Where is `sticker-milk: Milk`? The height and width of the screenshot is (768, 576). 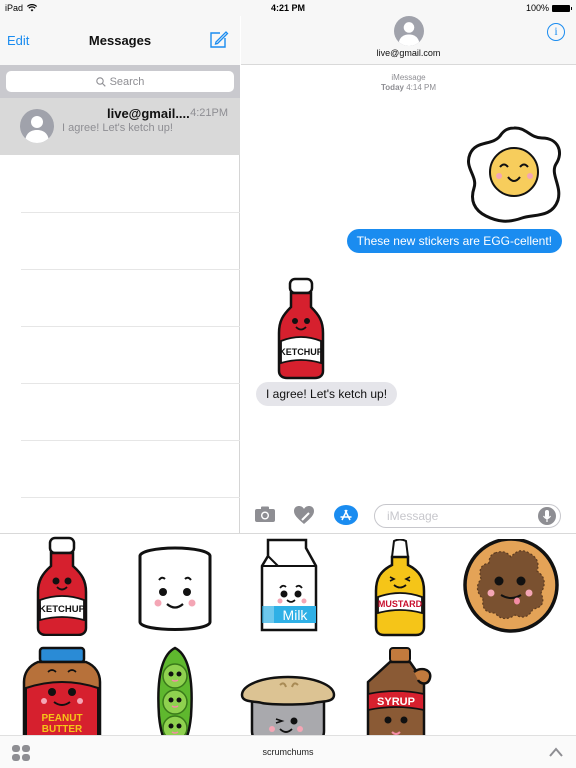 sticker-milk: Milk is located at coordinates (288, 586).